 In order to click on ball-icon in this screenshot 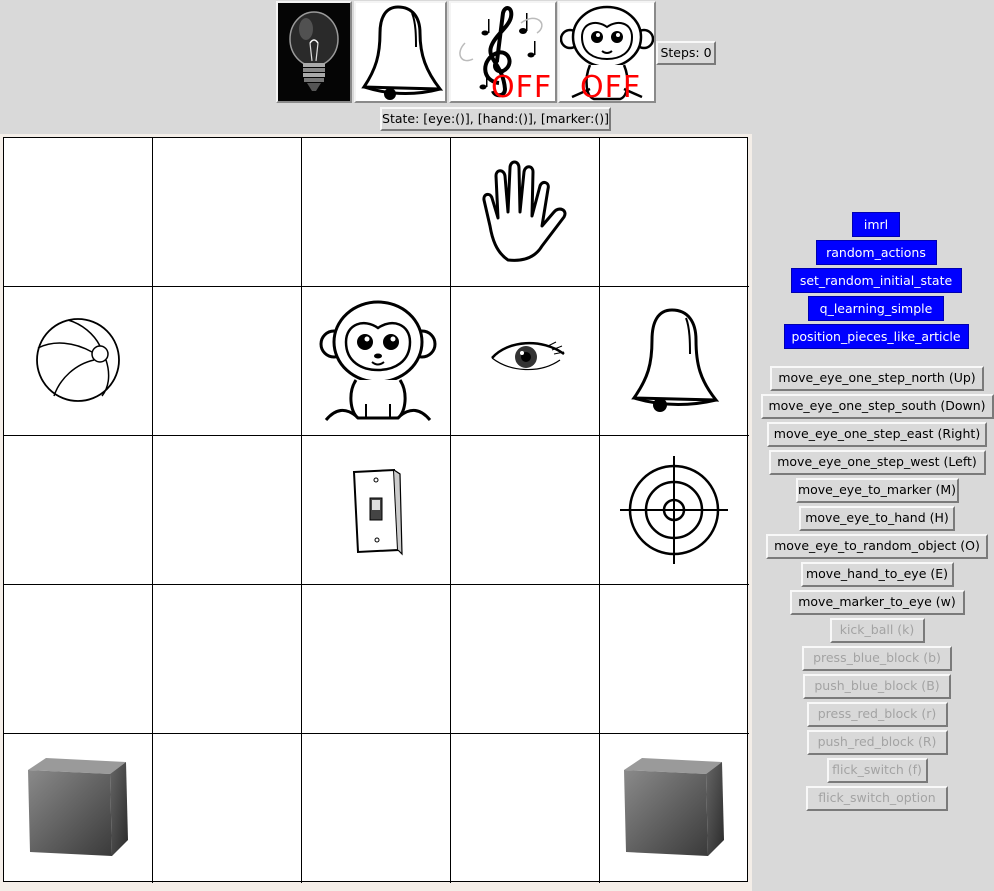, I will do `click(78, 360)`.